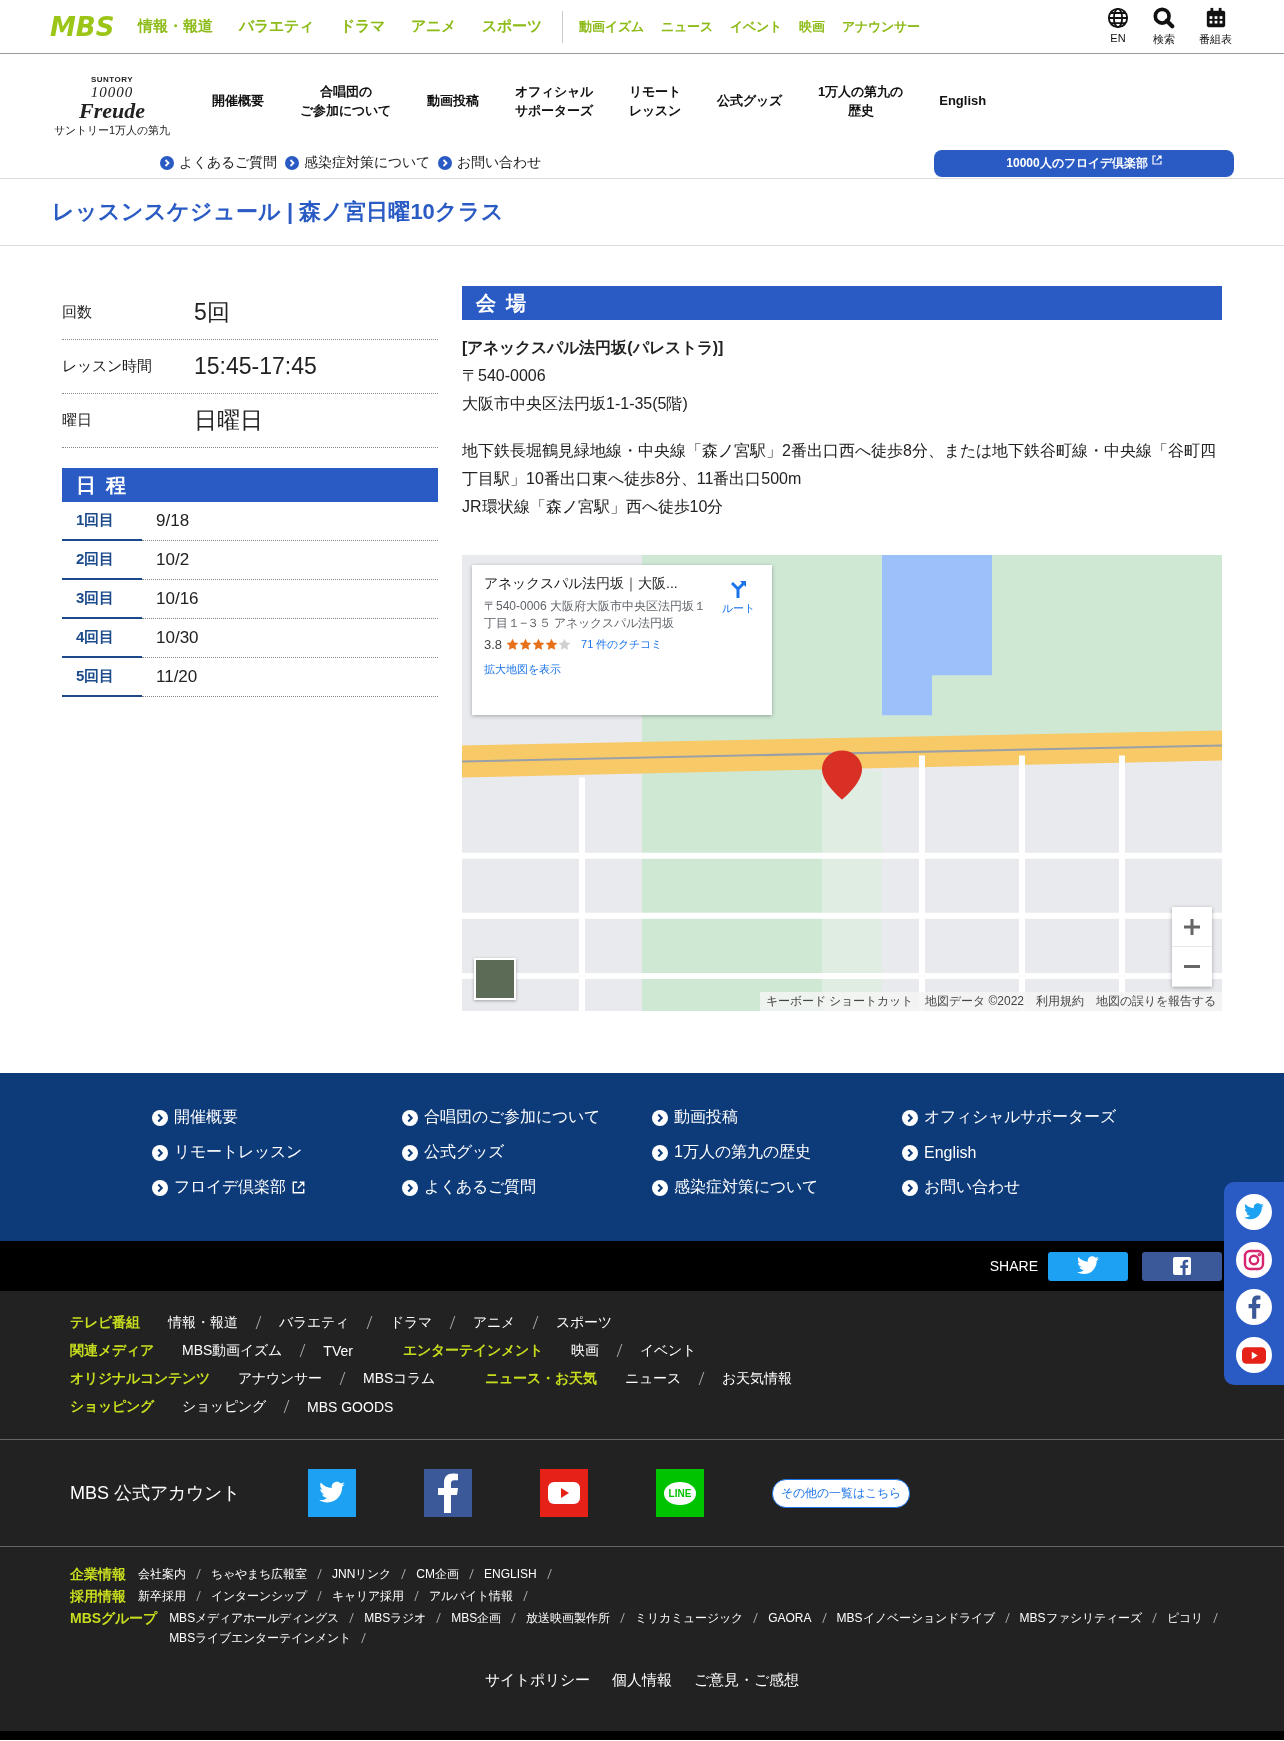 This screenshot has width=1284, height=1741. I want to click on lesson-number: 5回目, so click(102, 677).